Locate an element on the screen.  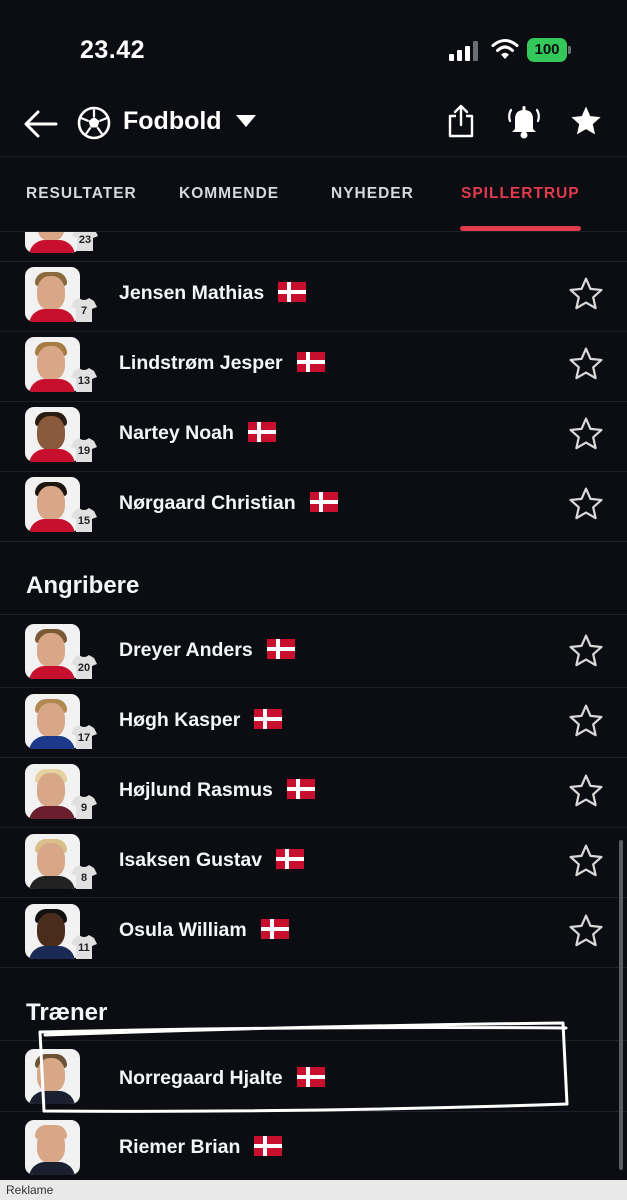
active-tab-indicator is located at coordinates (520, 228).